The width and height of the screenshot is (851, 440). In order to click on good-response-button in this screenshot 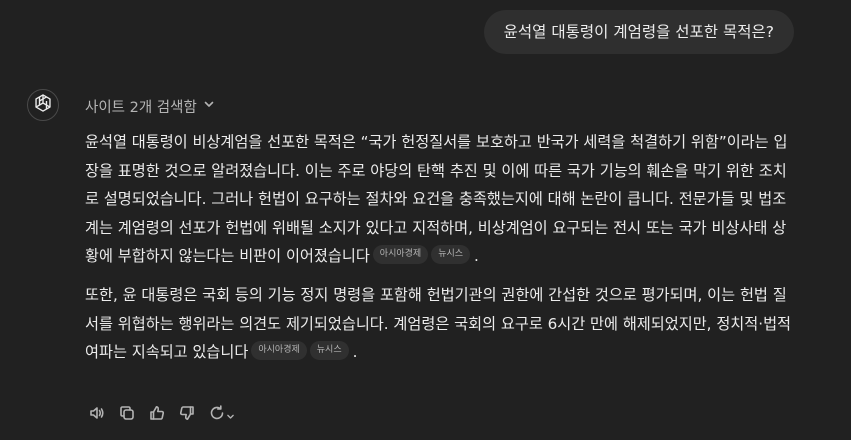, I will do `click(157, 415)`.